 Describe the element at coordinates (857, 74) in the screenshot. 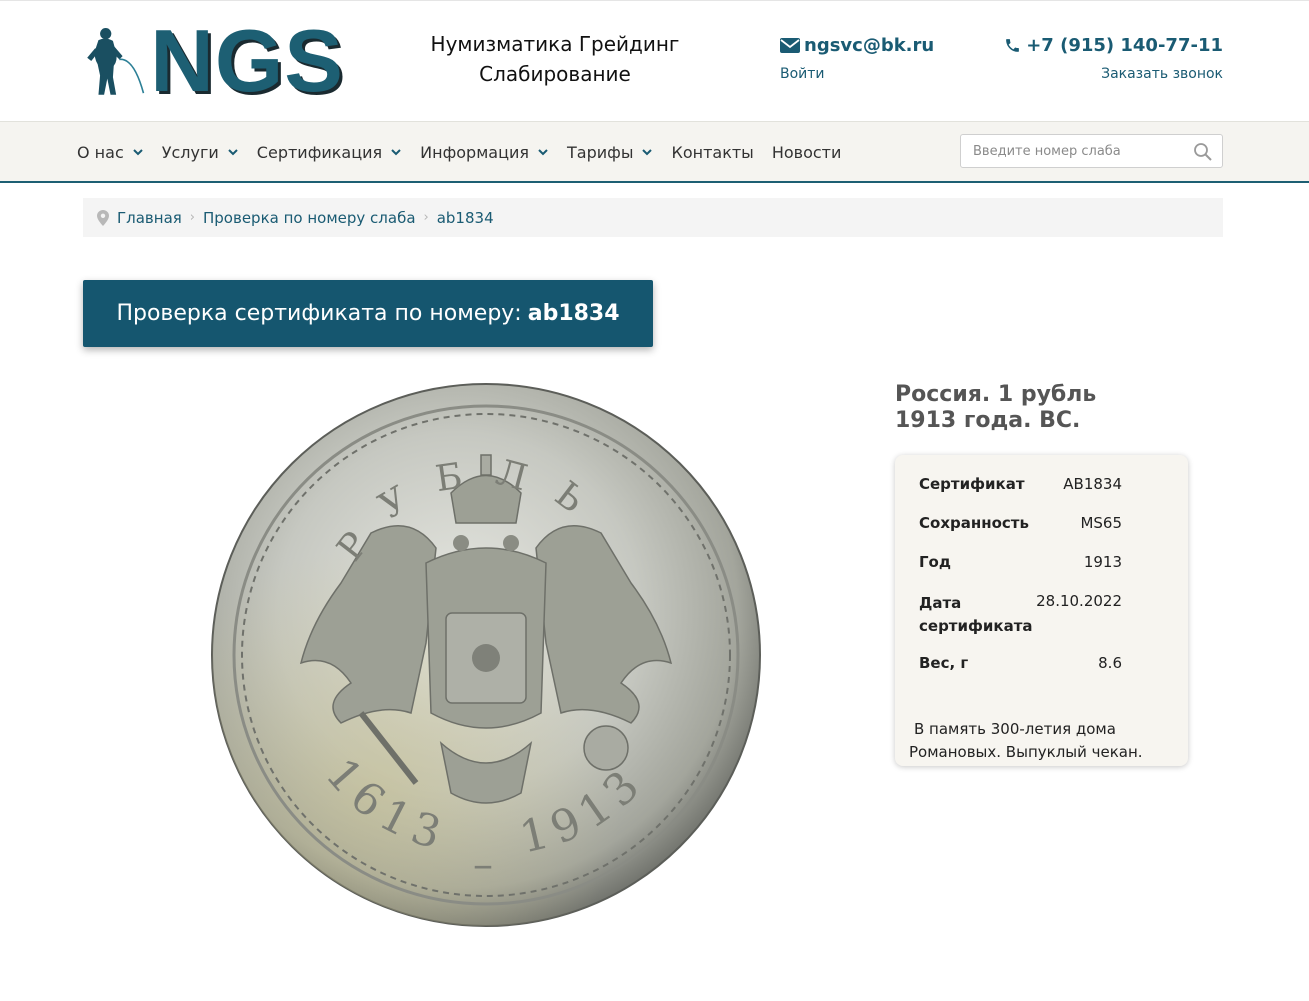

I see `login-link: Войти` at that location.